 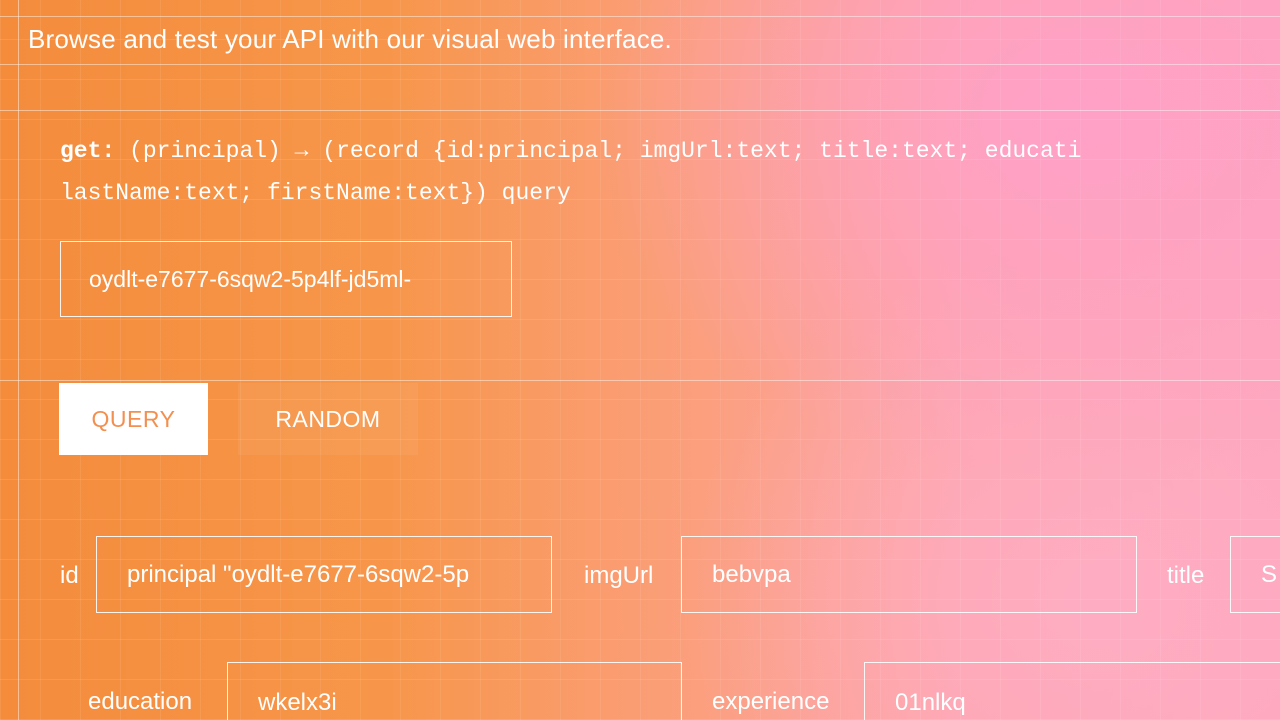 I want to click on method-name: get:, so click(x=88, y=151).